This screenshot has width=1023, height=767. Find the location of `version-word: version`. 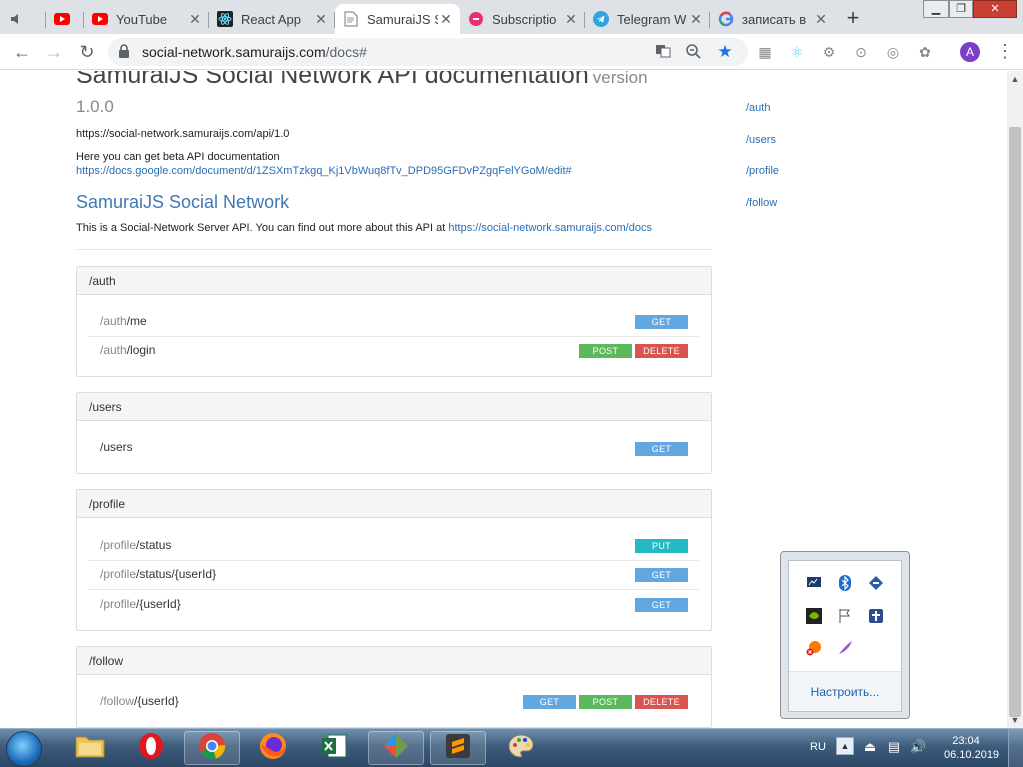

version-word: version is located at coordinates (620, 79).